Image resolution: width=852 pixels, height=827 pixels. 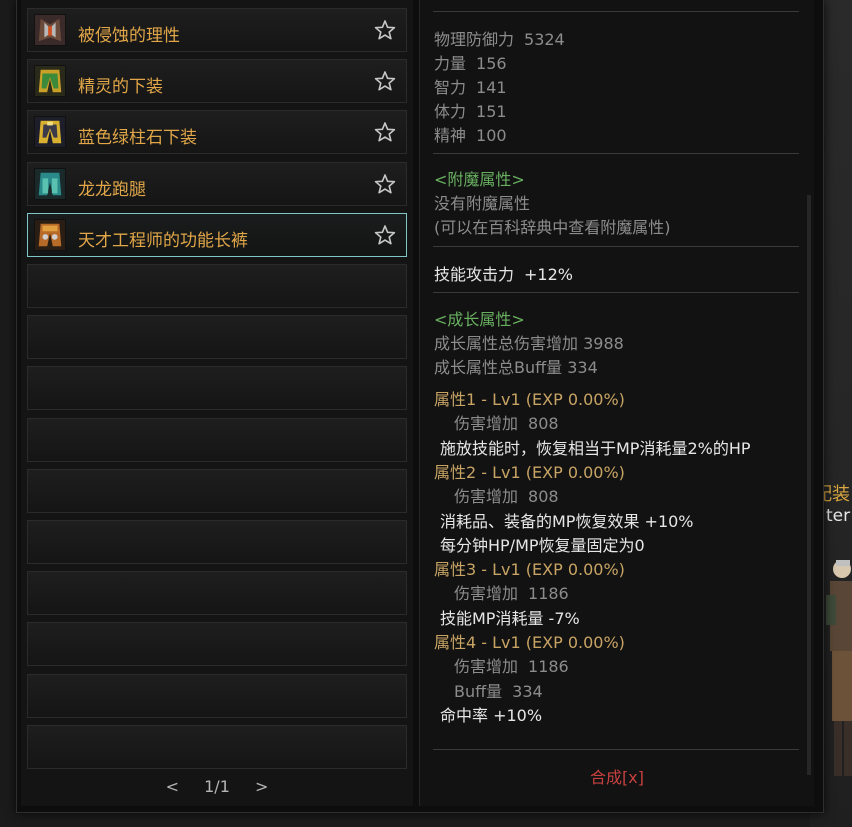 What do you see at coordinates (50, 183) in the screenshot?
I see `dragon-legs-icon` at bounding box center [50, 183].